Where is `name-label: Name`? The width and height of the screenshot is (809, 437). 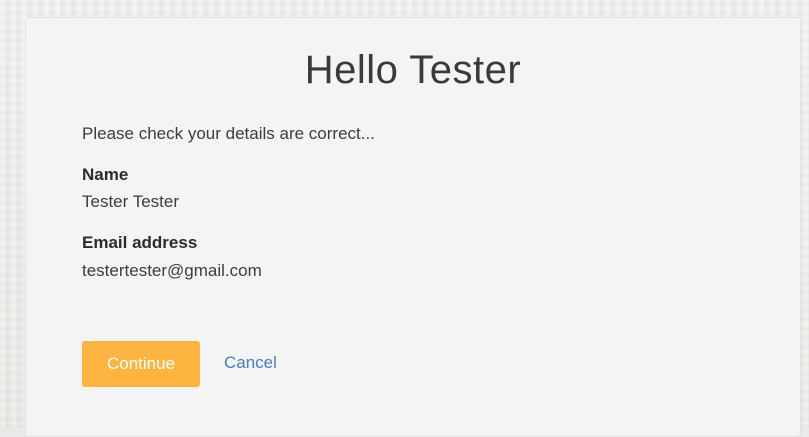
name-label: Name is located at coordinates (105, 174).